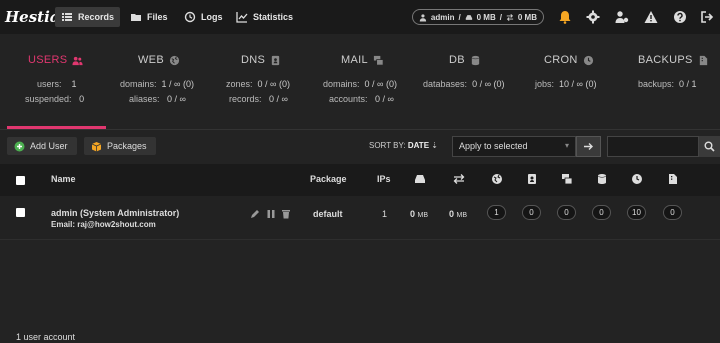 This screenshot has width=720, height=343. What do you see at coordinates (360, 180) in the screenshot?
I see `table-header` at bounding box center [360, 180].